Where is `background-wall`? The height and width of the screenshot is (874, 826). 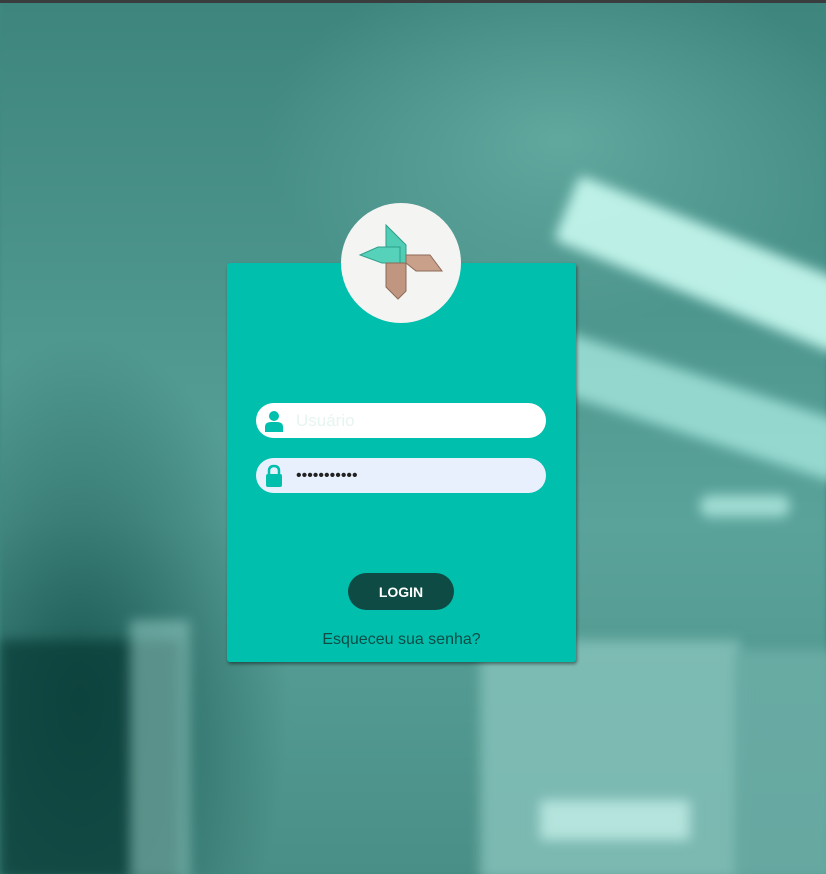
background-wall is located at coordinates (780, 762).